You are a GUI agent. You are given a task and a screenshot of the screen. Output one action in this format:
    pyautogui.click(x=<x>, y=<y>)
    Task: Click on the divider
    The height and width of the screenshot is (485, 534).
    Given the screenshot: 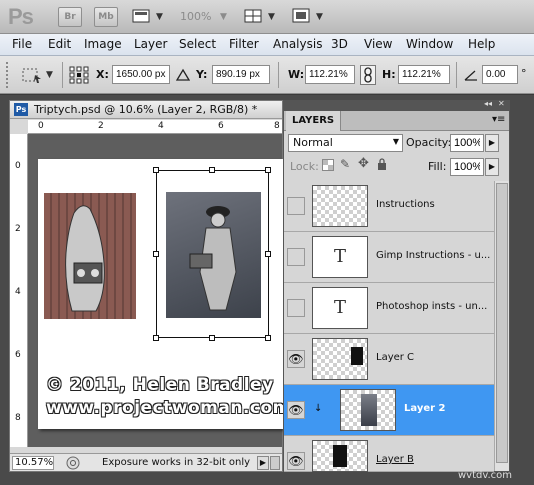 What is the action you would take?
    pyautogui.click(x=456, y=75)
    